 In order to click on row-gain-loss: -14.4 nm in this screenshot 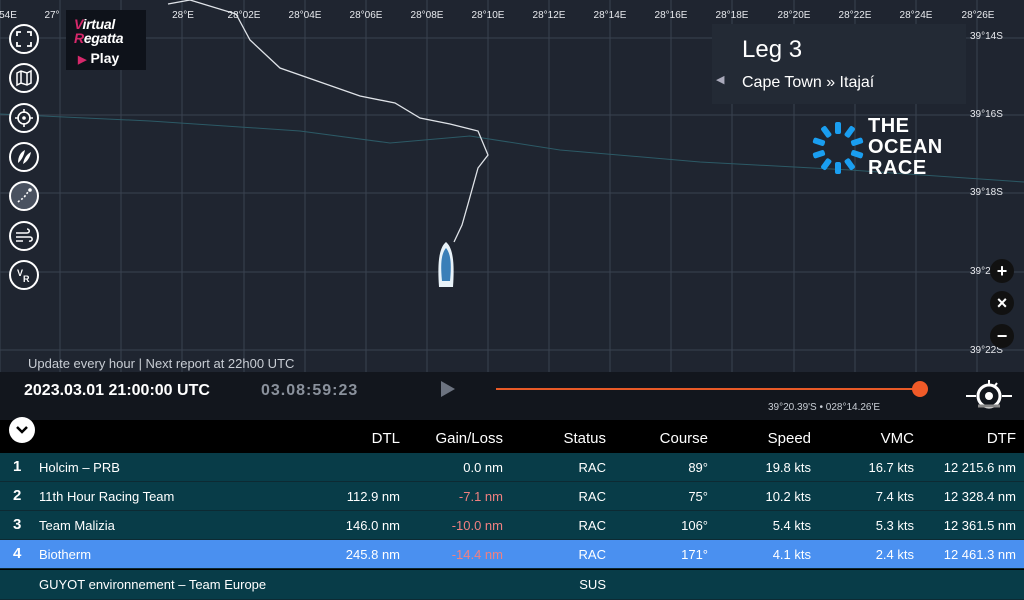, I will do `click(477, 554)`.